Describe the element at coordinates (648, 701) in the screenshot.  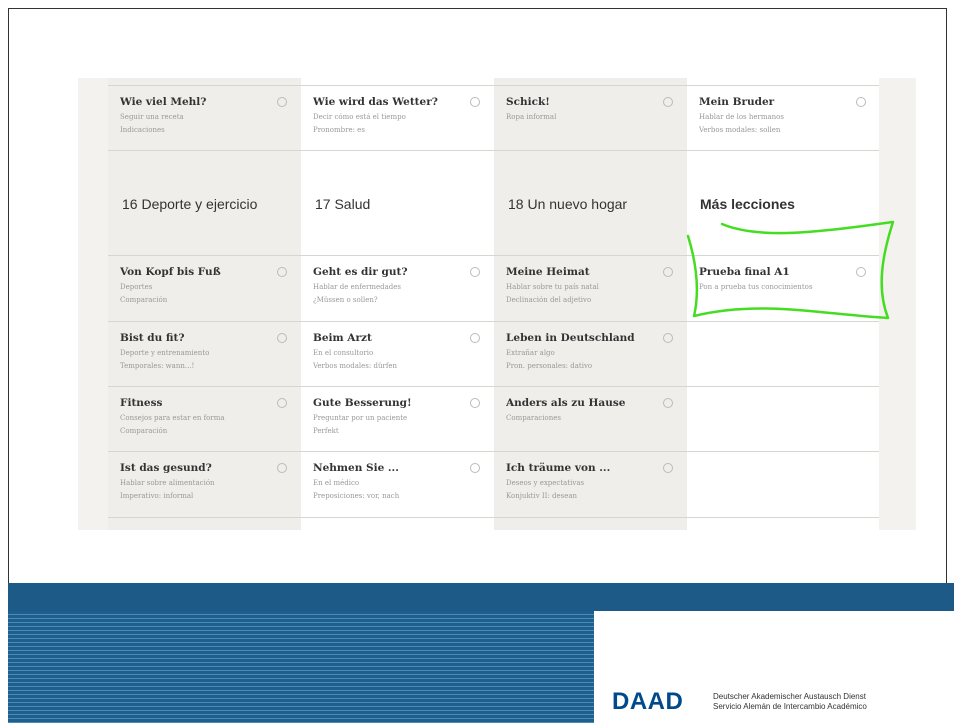
I see `daad-logo: DAAD` at that location.